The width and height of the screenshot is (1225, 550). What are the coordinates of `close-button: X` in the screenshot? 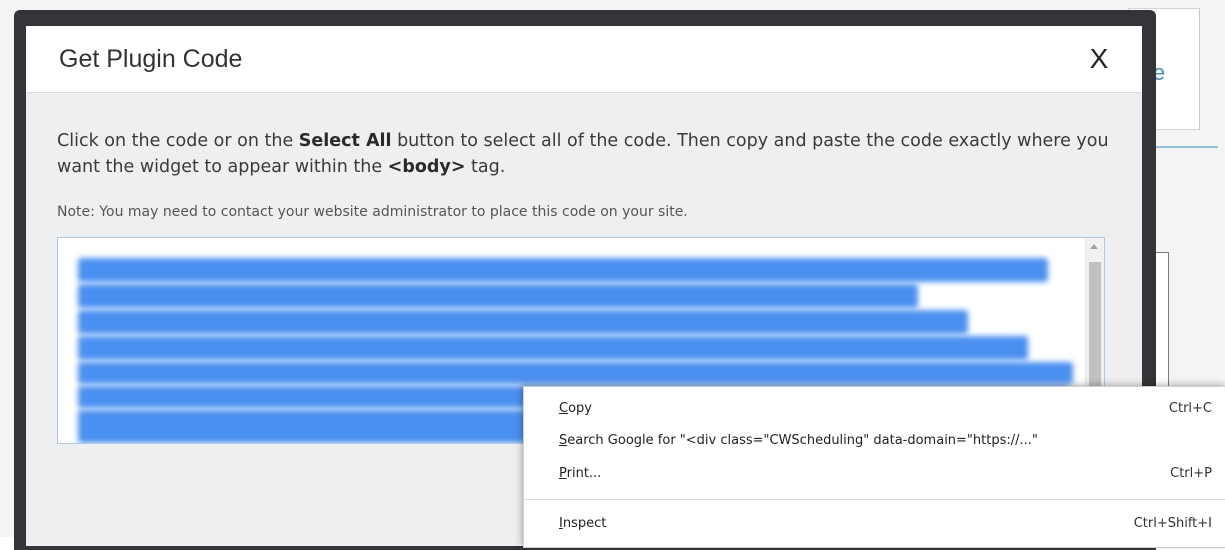 It's located at (1099, 59).